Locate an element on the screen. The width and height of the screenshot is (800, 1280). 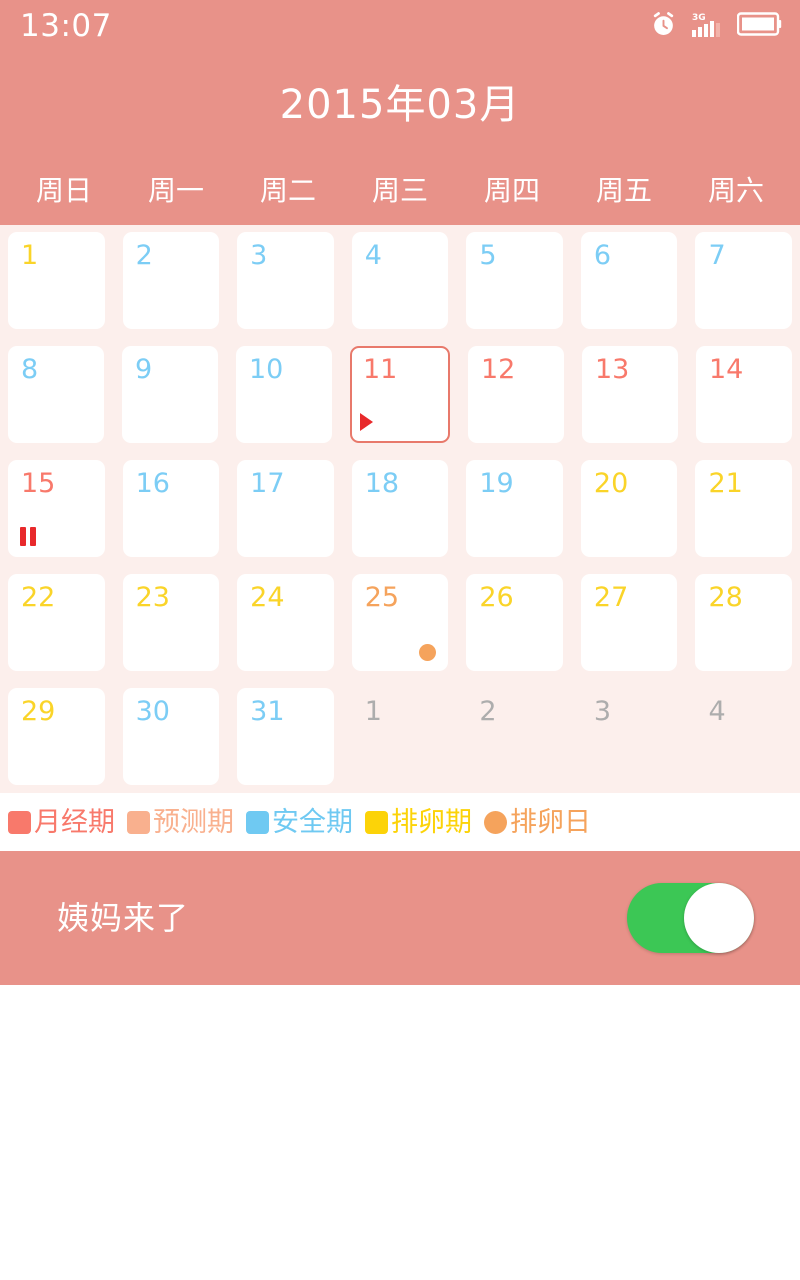
calendar-day-cell-othermonth: 3 is located at coordinates (629, 736).